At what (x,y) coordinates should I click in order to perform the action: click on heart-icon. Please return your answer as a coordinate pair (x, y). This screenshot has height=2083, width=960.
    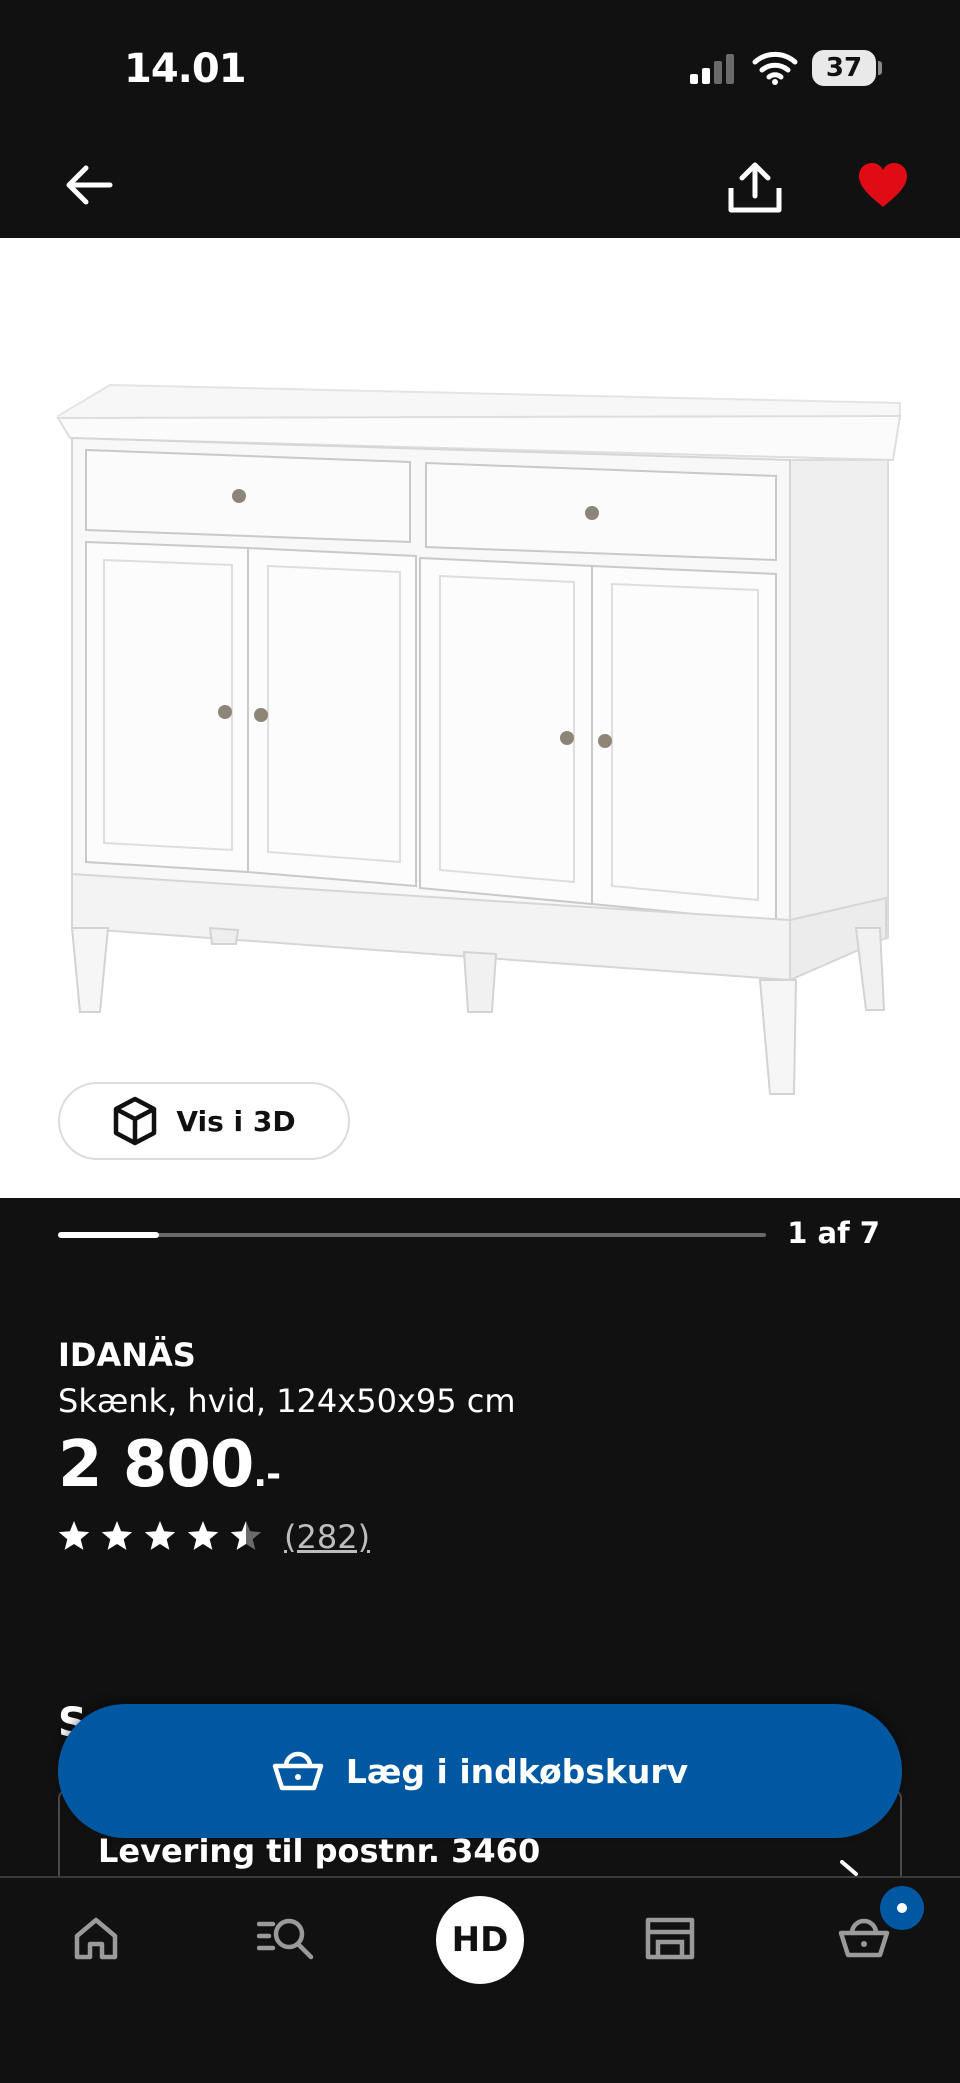
    Looking at the image, I should click on (883, 185).